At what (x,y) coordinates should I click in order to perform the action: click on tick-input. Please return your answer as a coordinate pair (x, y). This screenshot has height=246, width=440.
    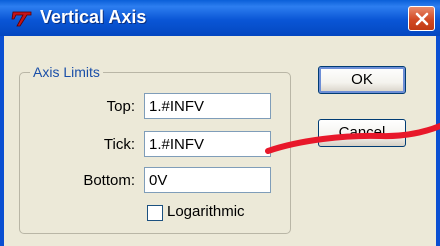
    Looking at the image, I should click on (207, 144).